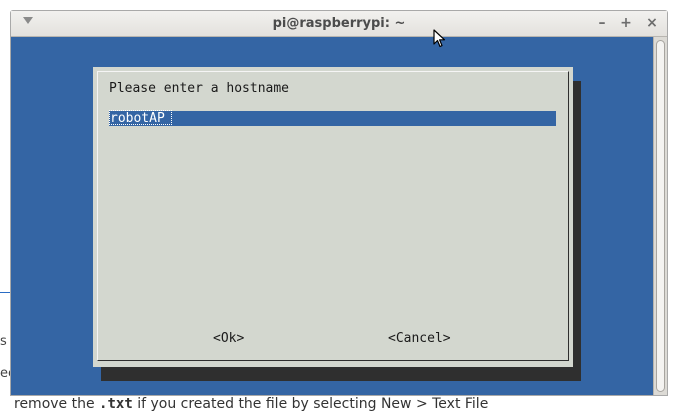 The width and height of the screenshot is (678, 412). Describe the element at coordinates (439, 38) in the screenshot. I see `mouse-pointer-icon` at that location.